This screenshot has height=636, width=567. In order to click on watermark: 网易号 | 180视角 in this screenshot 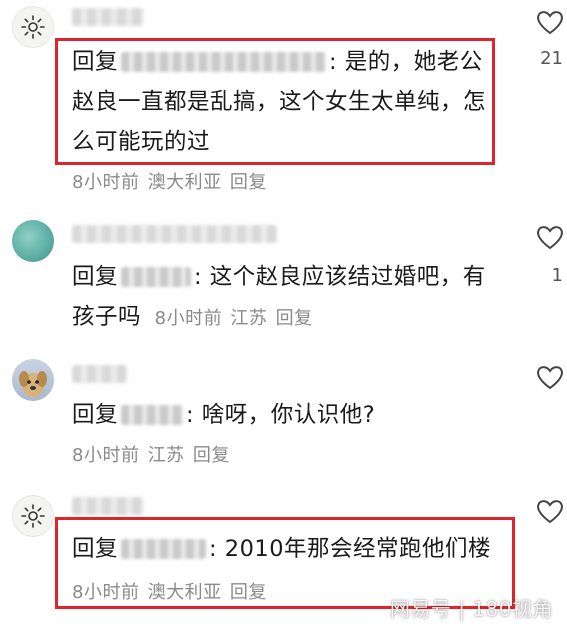, I will do `click(471, 609)`.